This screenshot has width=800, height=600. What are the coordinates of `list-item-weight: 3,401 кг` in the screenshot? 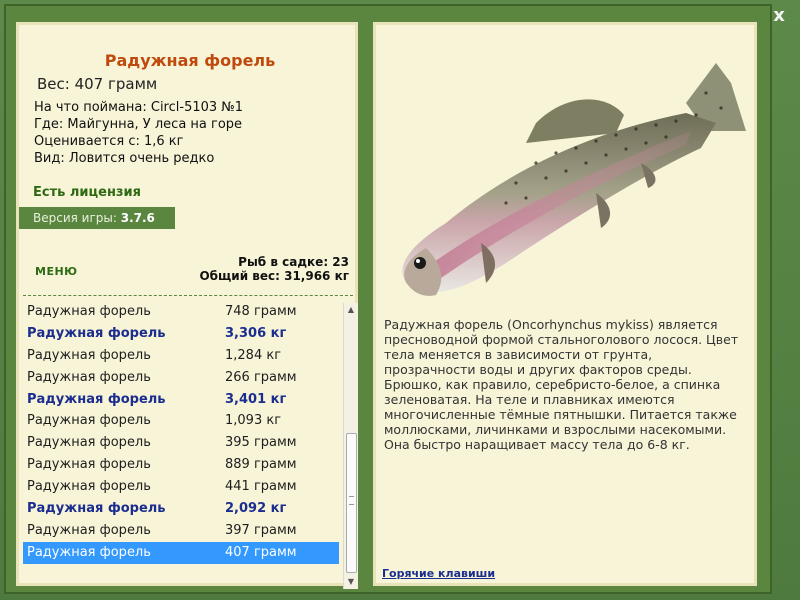 It's located at (256, 399).